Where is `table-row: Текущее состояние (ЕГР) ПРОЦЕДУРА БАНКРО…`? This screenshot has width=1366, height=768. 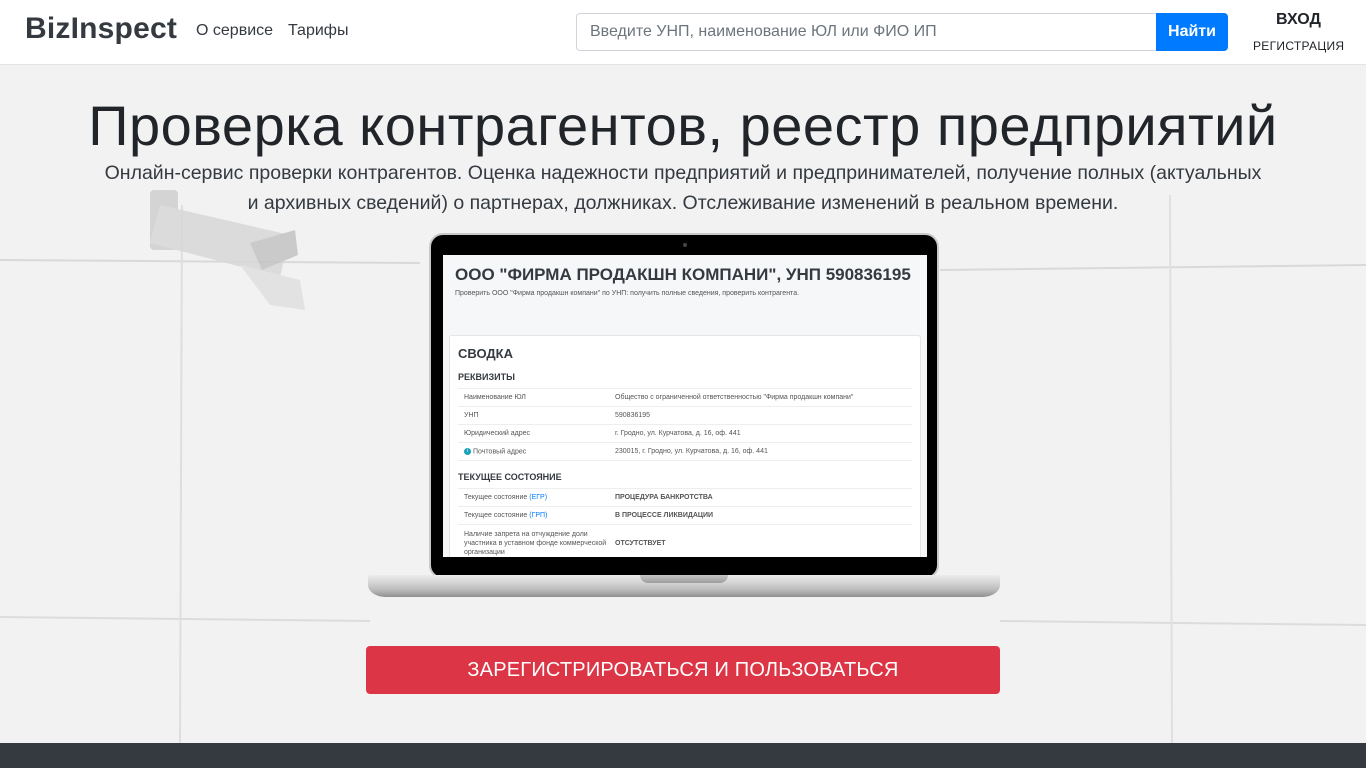
table-row: Текущее состояние (ЕГР) ПРОЦЕДУРА БАНКРО… is located at coordinates (685, 498).